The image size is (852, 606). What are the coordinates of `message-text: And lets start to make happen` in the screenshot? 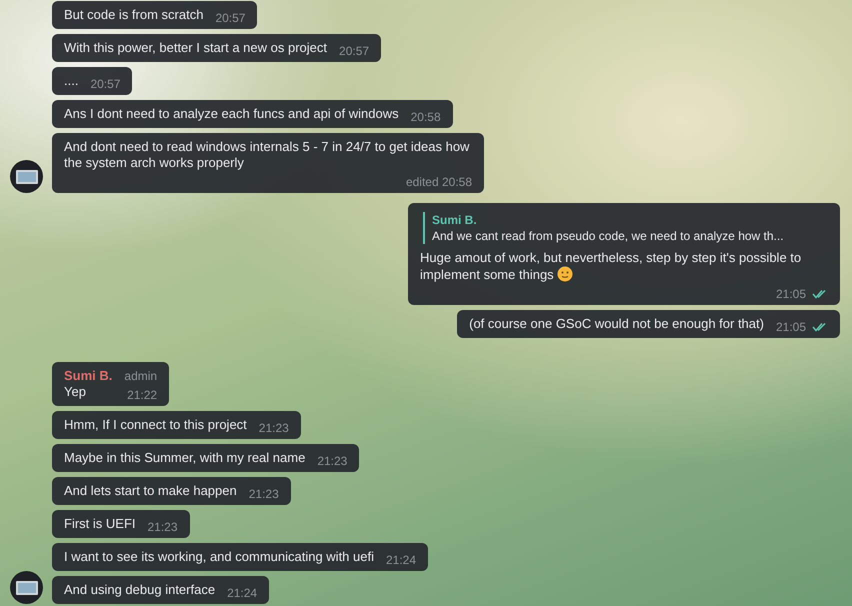 It's located at (150, 491).